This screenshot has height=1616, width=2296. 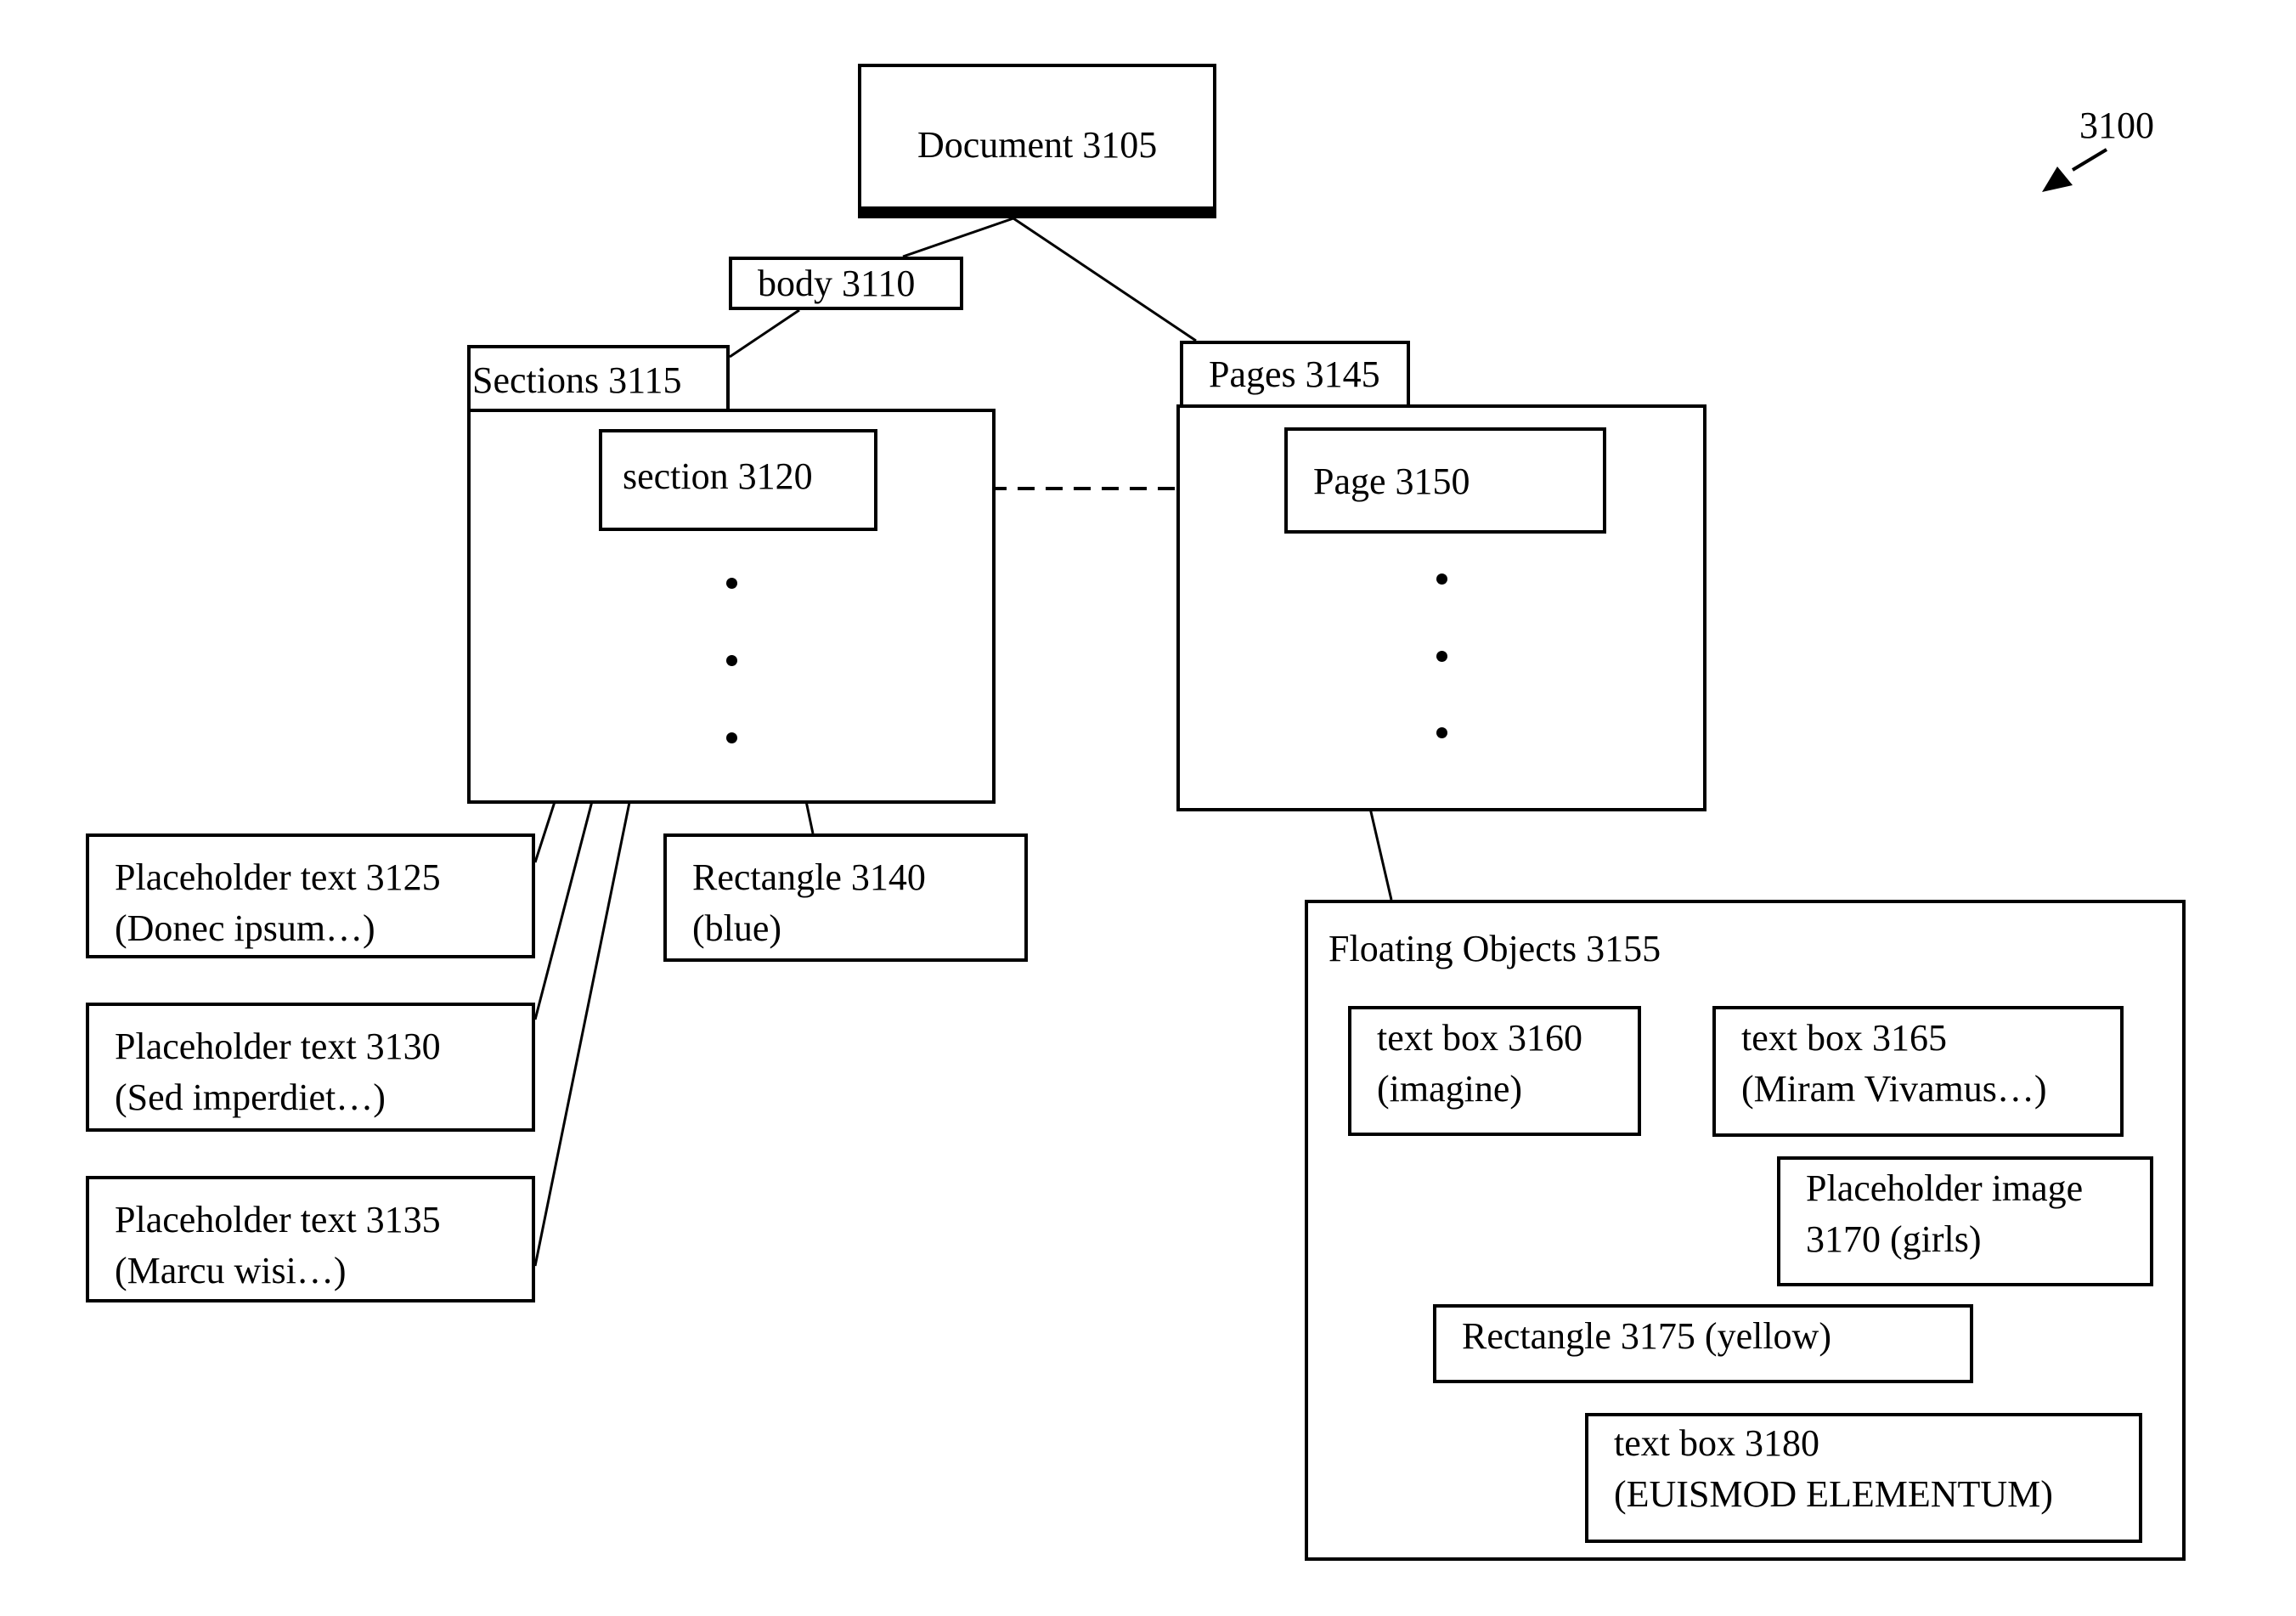 What do you see at coordinates (1646, 1336) in the screenshot?
I see `rect3175-label: Rectangle 3175 (yellow)` at bounding box center [1646, 1336].